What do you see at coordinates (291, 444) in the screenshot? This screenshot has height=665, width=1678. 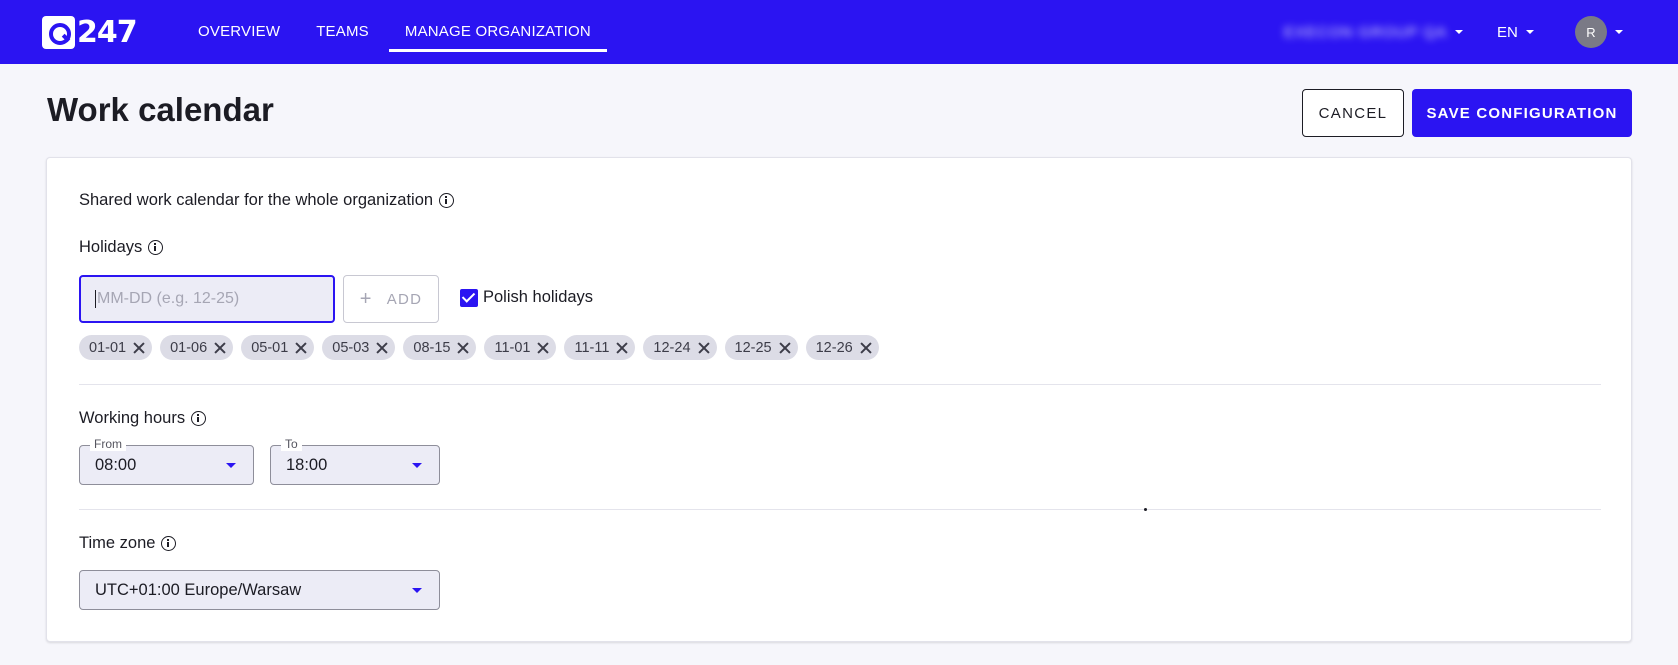 I see `to-label: To` at bounding box center [291, 444].